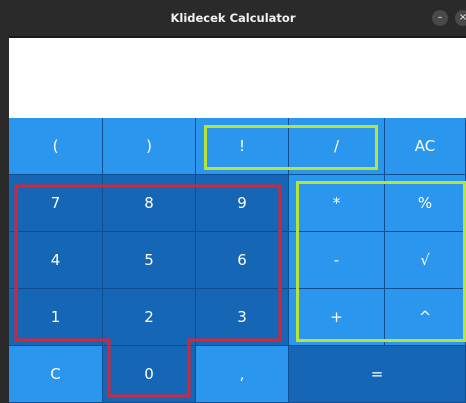  What do you see at coordinates (56, 260) in the screenshot?
I see `key-4: 4` at bounding box center [56, 260].